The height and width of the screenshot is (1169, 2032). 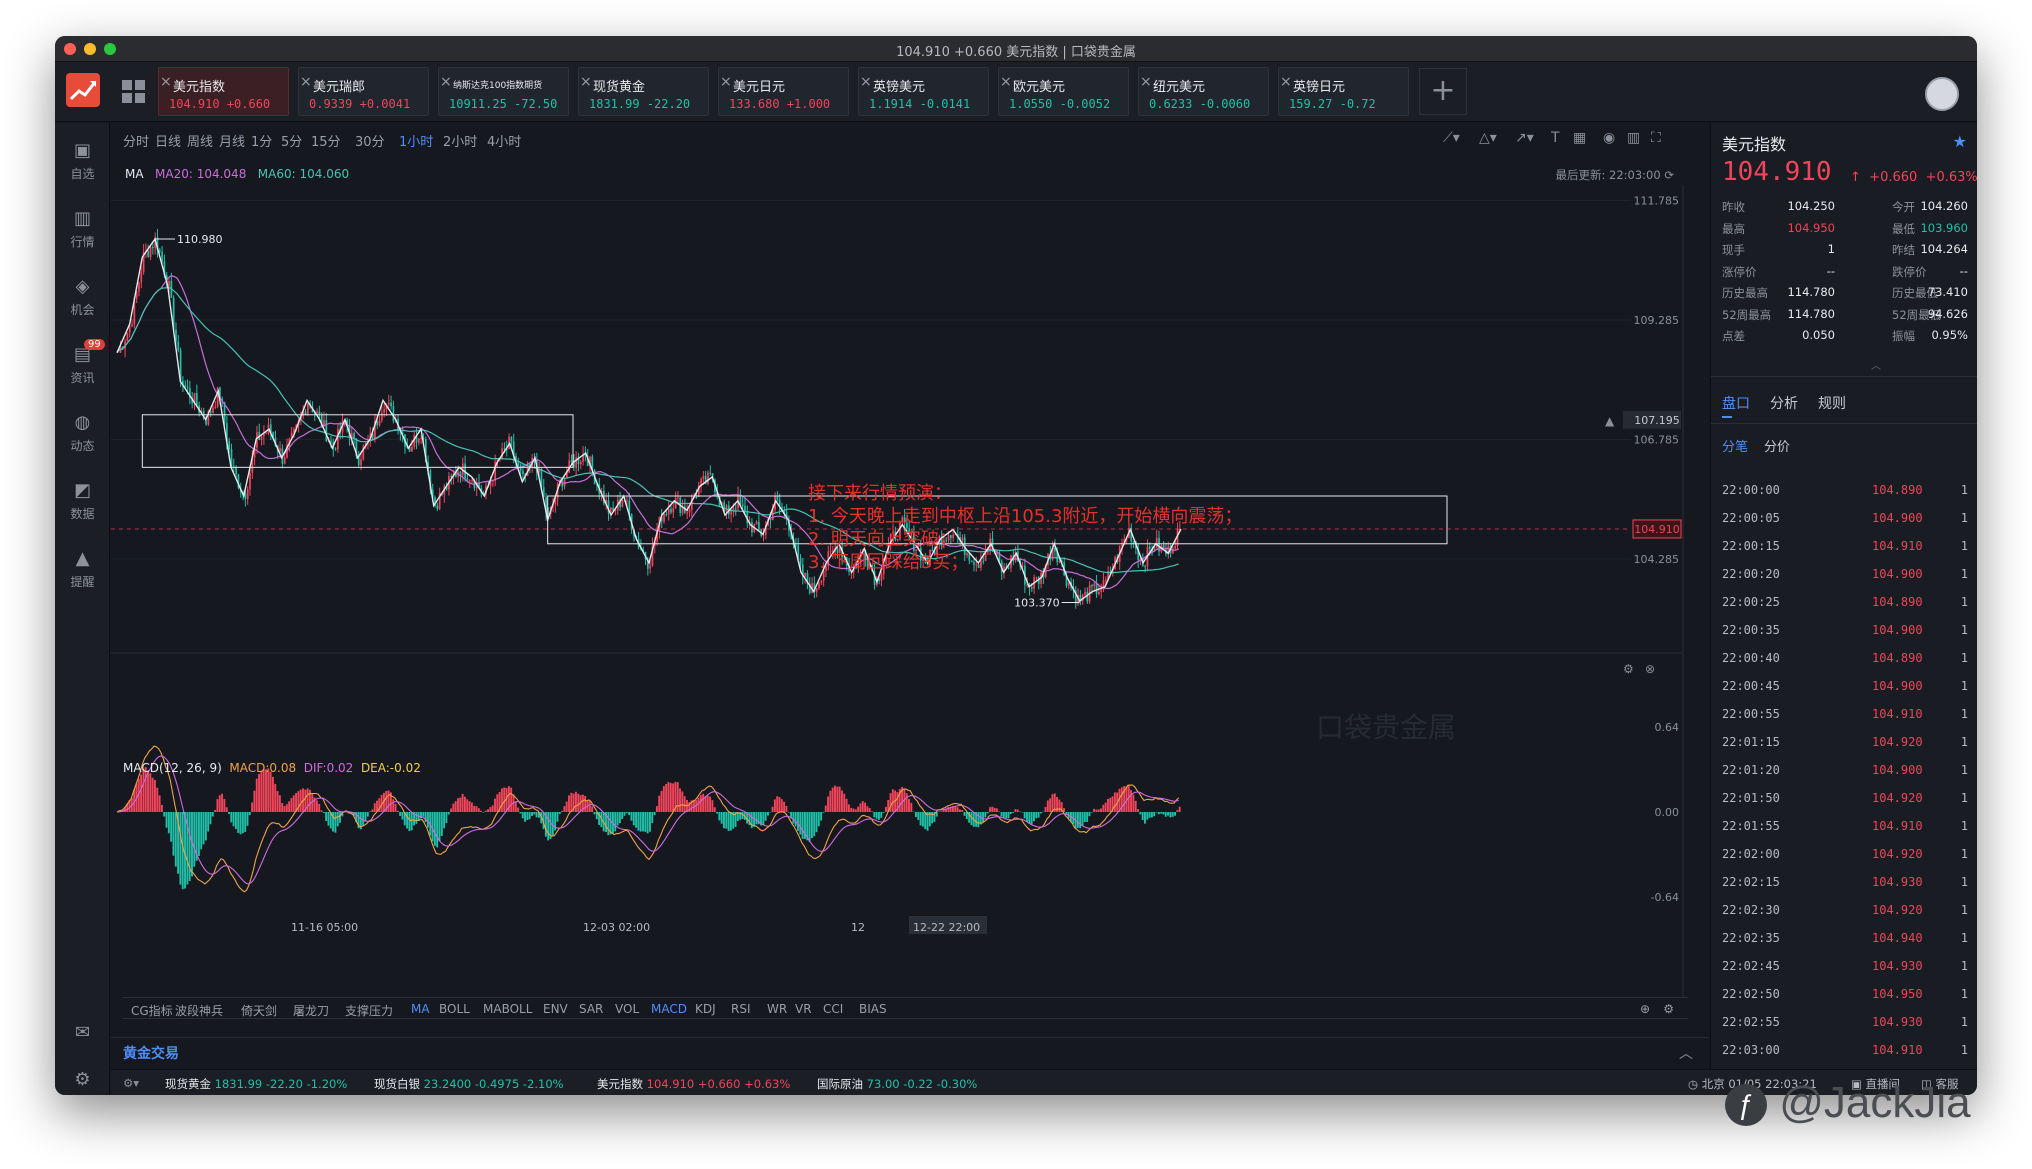 I want to click on period-tab: 1小时, so click(x=416, y=140).